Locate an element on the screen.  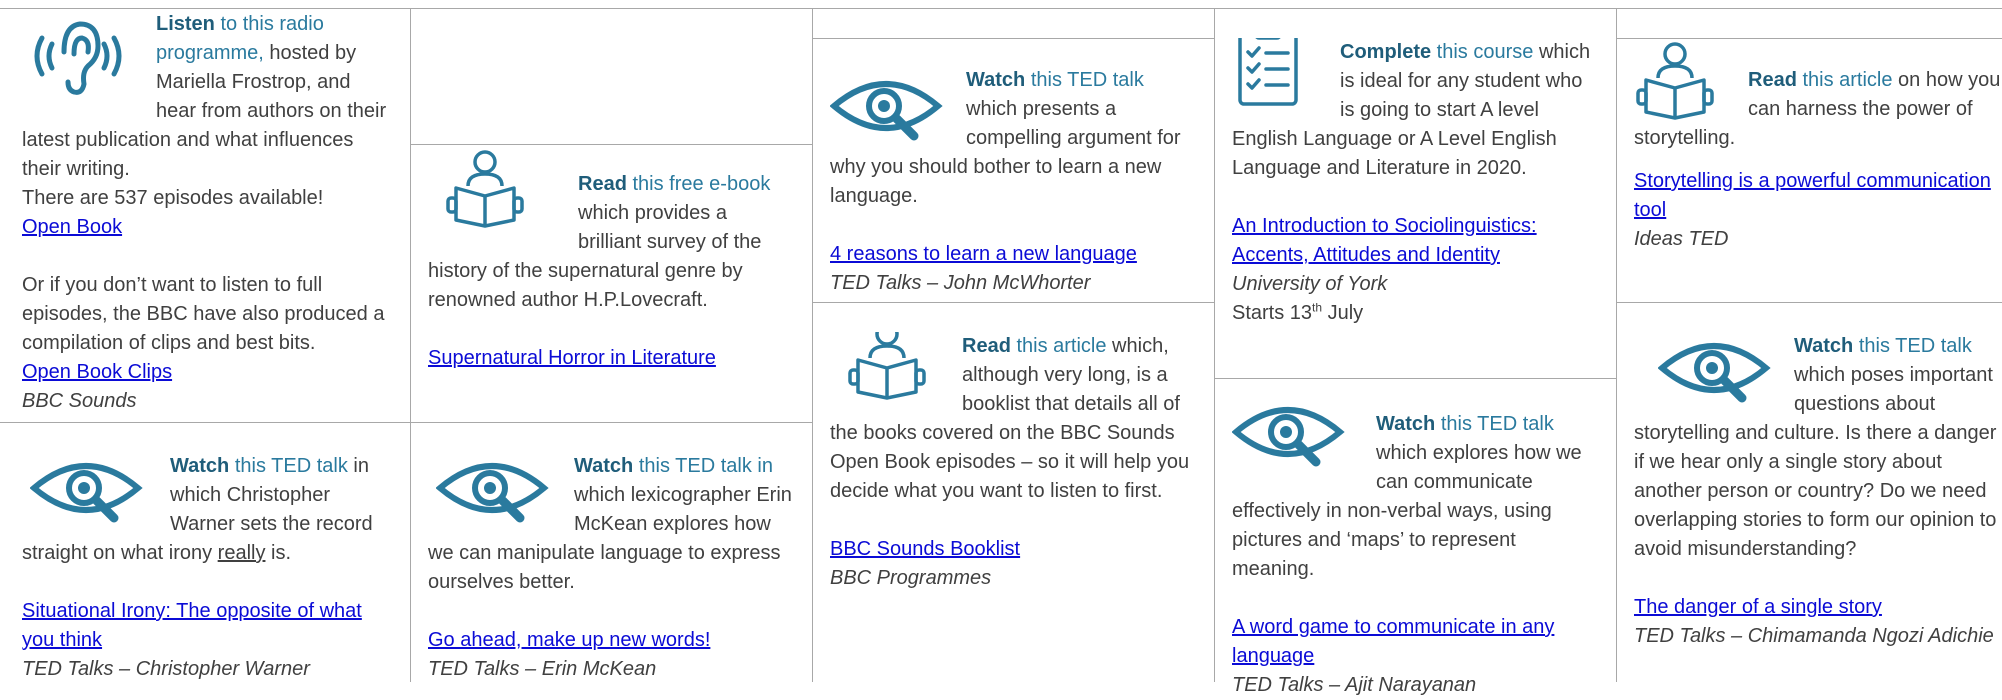
table-border-top is located at coordinates (1001, 8).